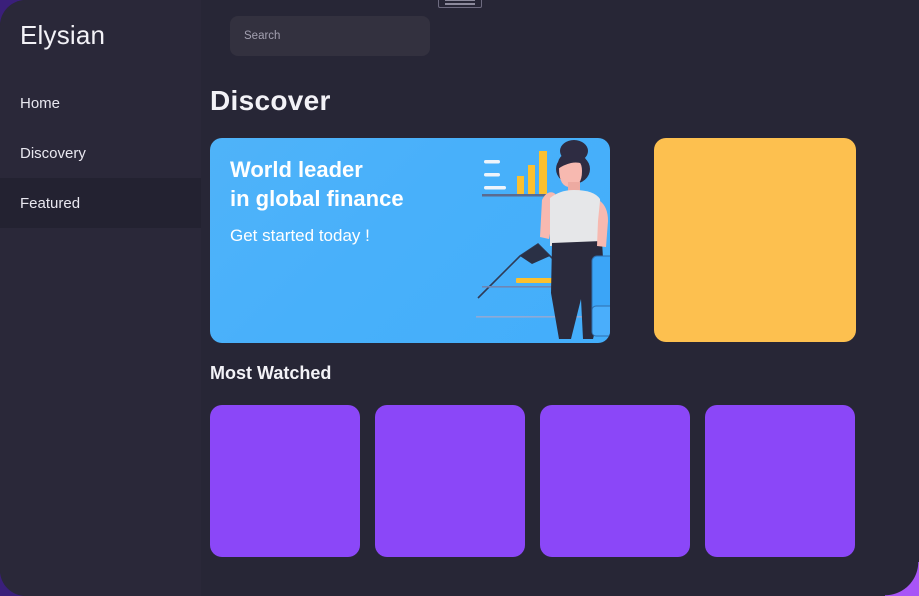 The image size is (919, 596). I want to click on search-input, so click(330, 36).